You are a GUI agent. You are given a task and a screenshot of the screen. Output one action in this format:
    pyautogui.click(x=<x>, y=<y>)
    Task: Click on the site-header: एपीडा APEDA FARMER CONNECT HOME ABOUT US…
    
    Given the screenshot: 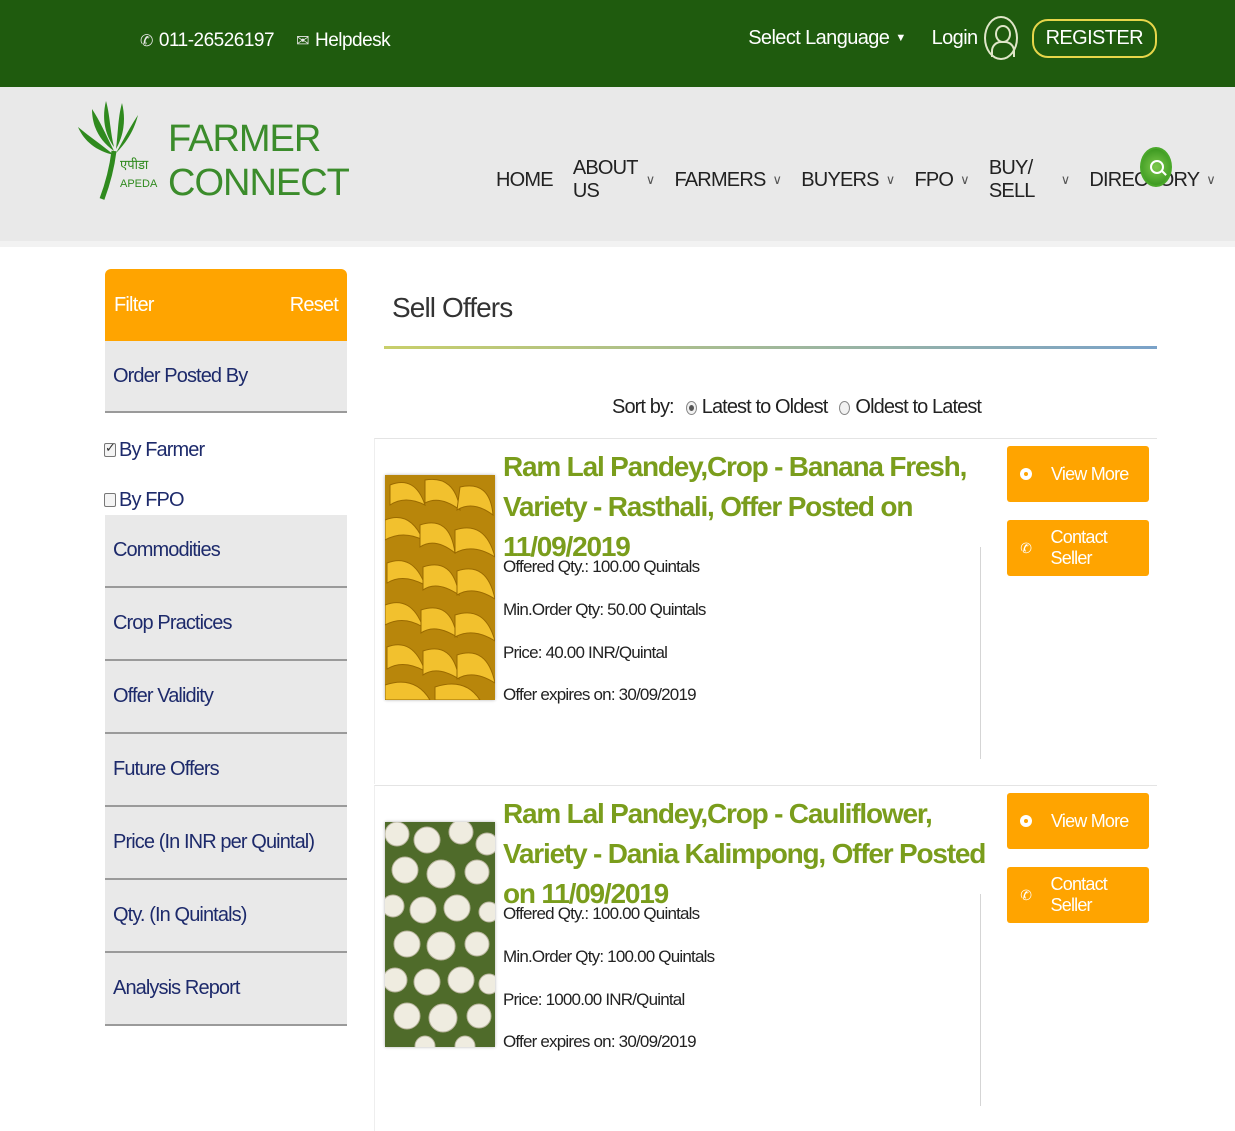 What is the action you would take?
    pyautogui.click(x=617, y=167)
    